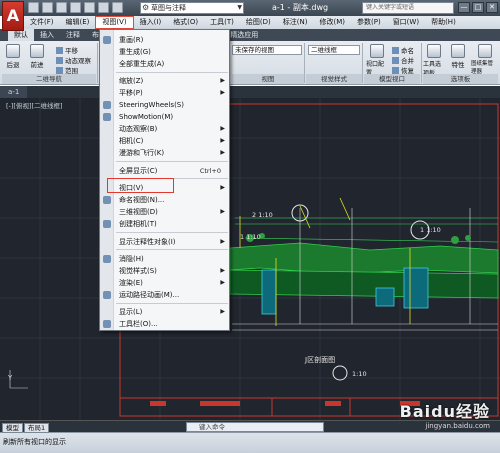  Describe the element at coordinates (408, 8) in the screenshot. I see `search-input: 键入关键字或短语` at that location.